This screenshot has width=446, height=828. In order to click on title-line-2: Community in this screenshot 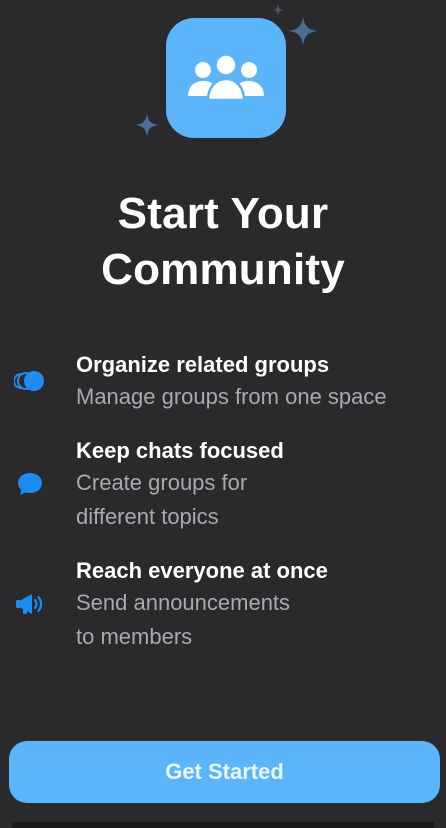, I will do `click(223, 269)`.